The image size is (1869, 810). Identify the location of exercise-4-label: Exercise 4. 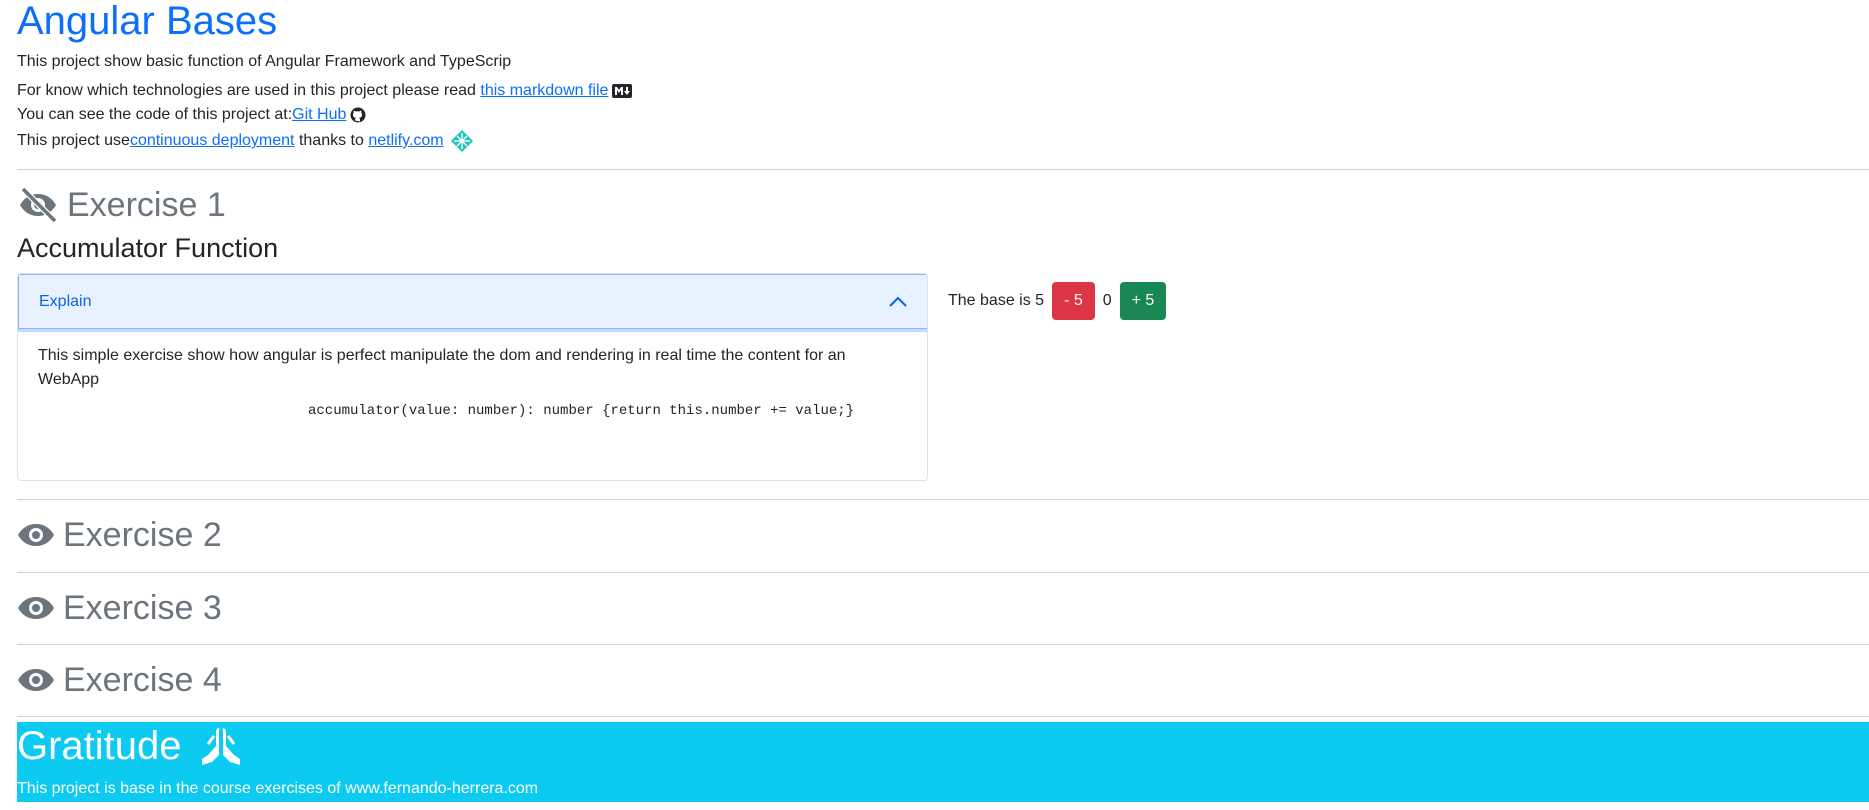
(142, 680).